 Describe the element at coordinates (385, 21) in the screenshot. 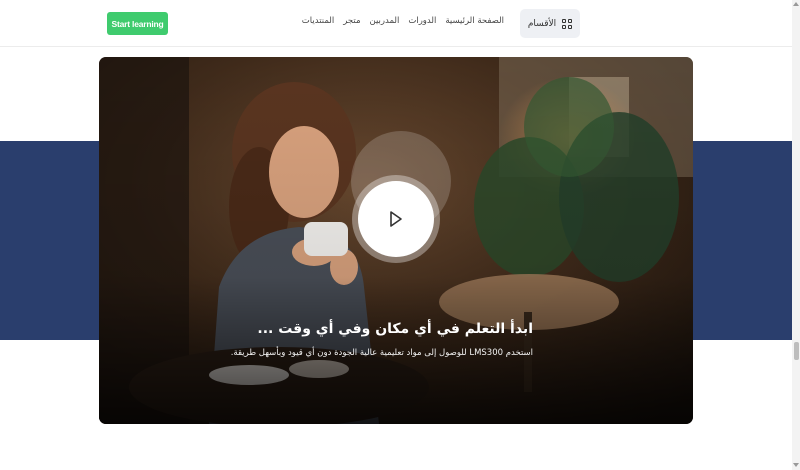

I see `nav-item-instructors: المدربين` at that location.